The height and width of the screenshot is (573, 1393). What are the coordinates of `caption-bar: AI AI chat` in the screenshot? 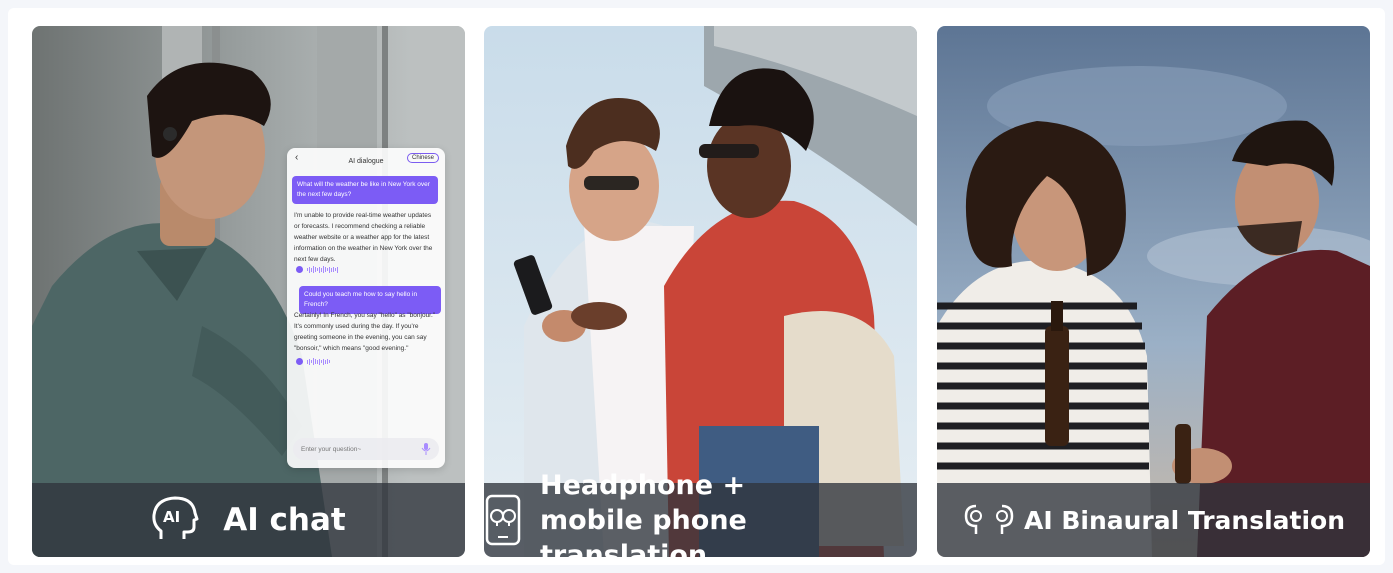 It's located at (248, 520).